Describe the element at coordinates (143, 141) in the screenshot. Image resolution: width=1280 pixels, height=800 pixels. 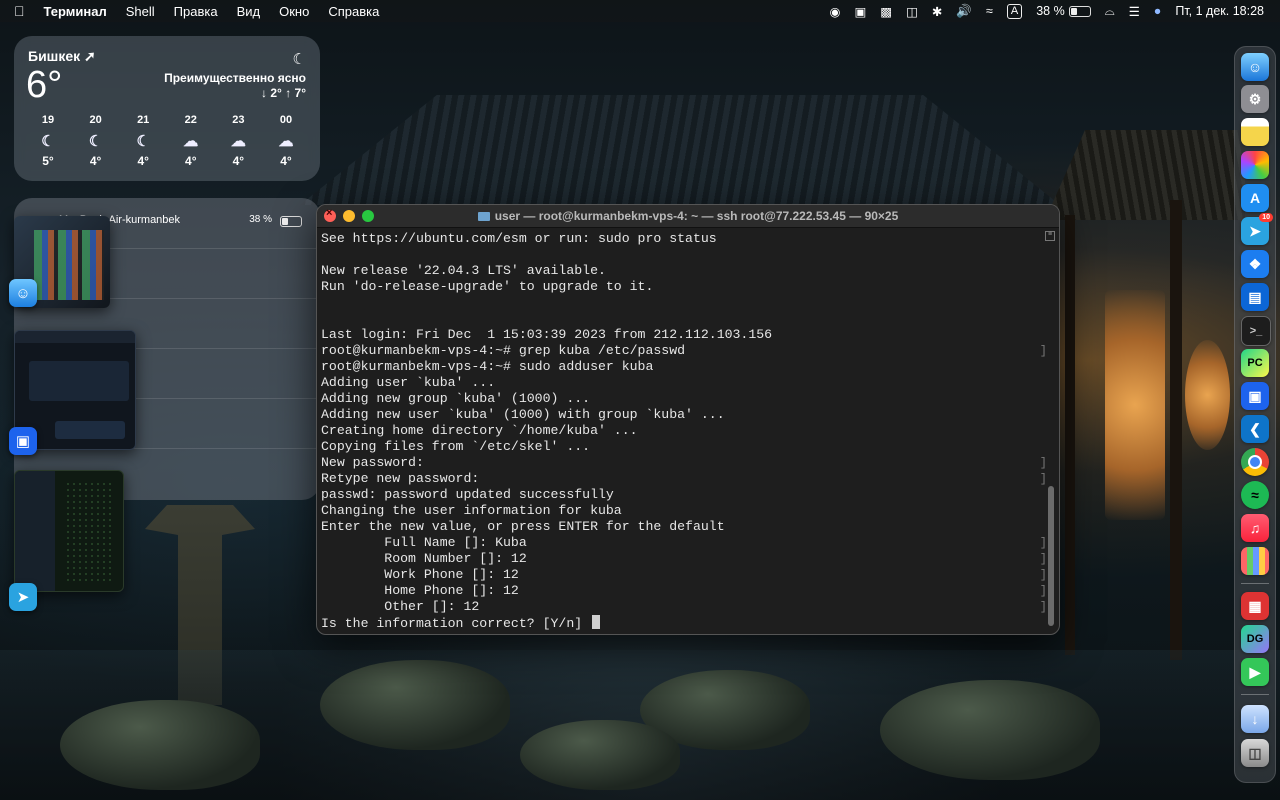
I see `weather-hour: 21 ☾ 4°` at that location.